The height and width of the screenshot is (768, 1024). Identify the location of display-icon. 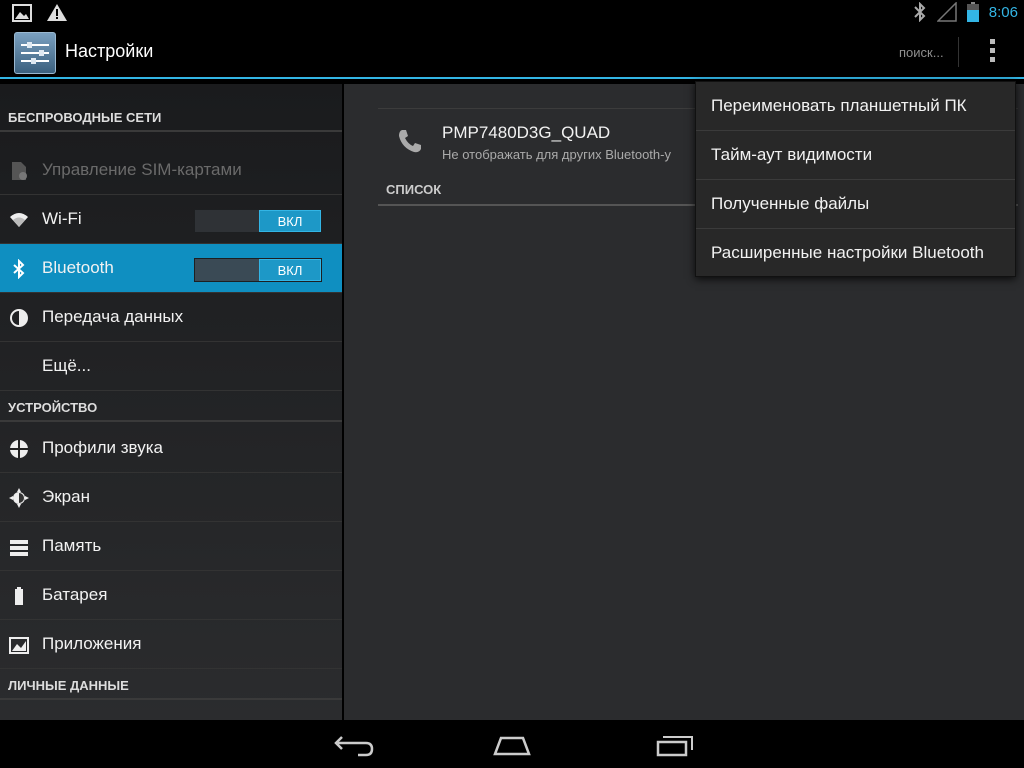
(19, 498).